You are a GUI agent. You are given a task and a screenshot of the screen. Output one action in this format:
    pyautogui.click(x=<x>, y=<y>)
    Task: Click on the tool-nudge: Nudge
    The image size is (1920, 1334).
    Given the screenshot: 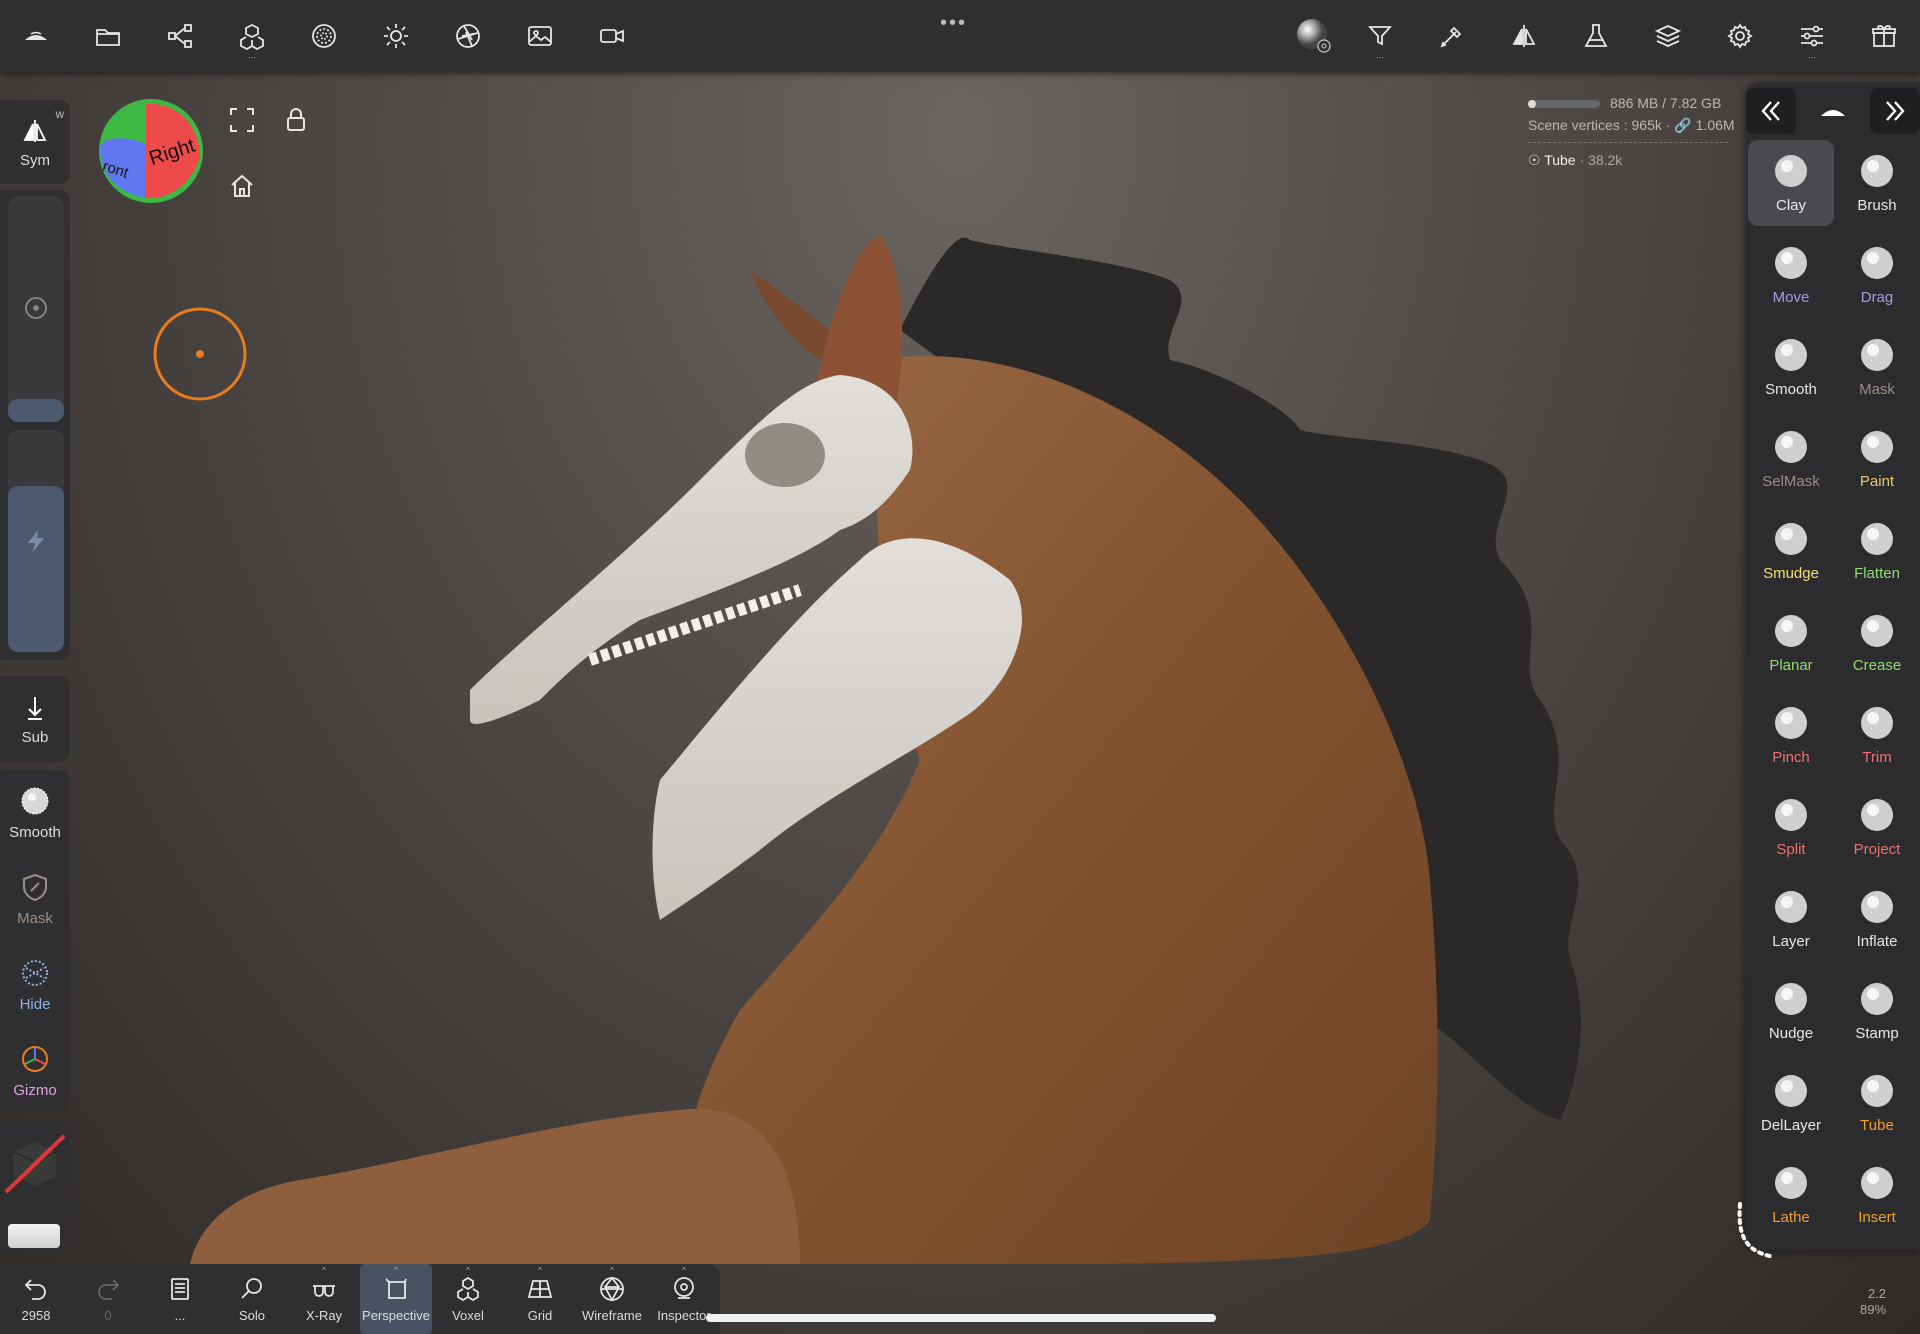 What is the action you would take?
    pyautogui.click(x=1791, y=1011)
    